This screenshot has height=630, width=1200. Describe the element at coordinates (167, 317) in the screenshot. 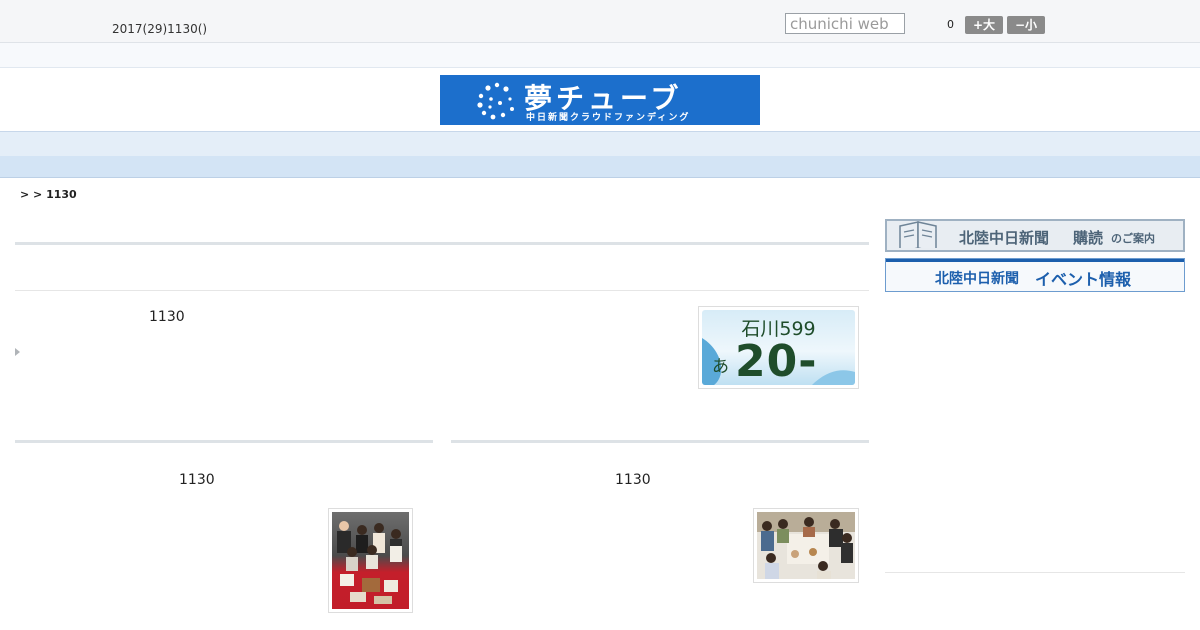

I see `top-article-date: 1130` at that location.